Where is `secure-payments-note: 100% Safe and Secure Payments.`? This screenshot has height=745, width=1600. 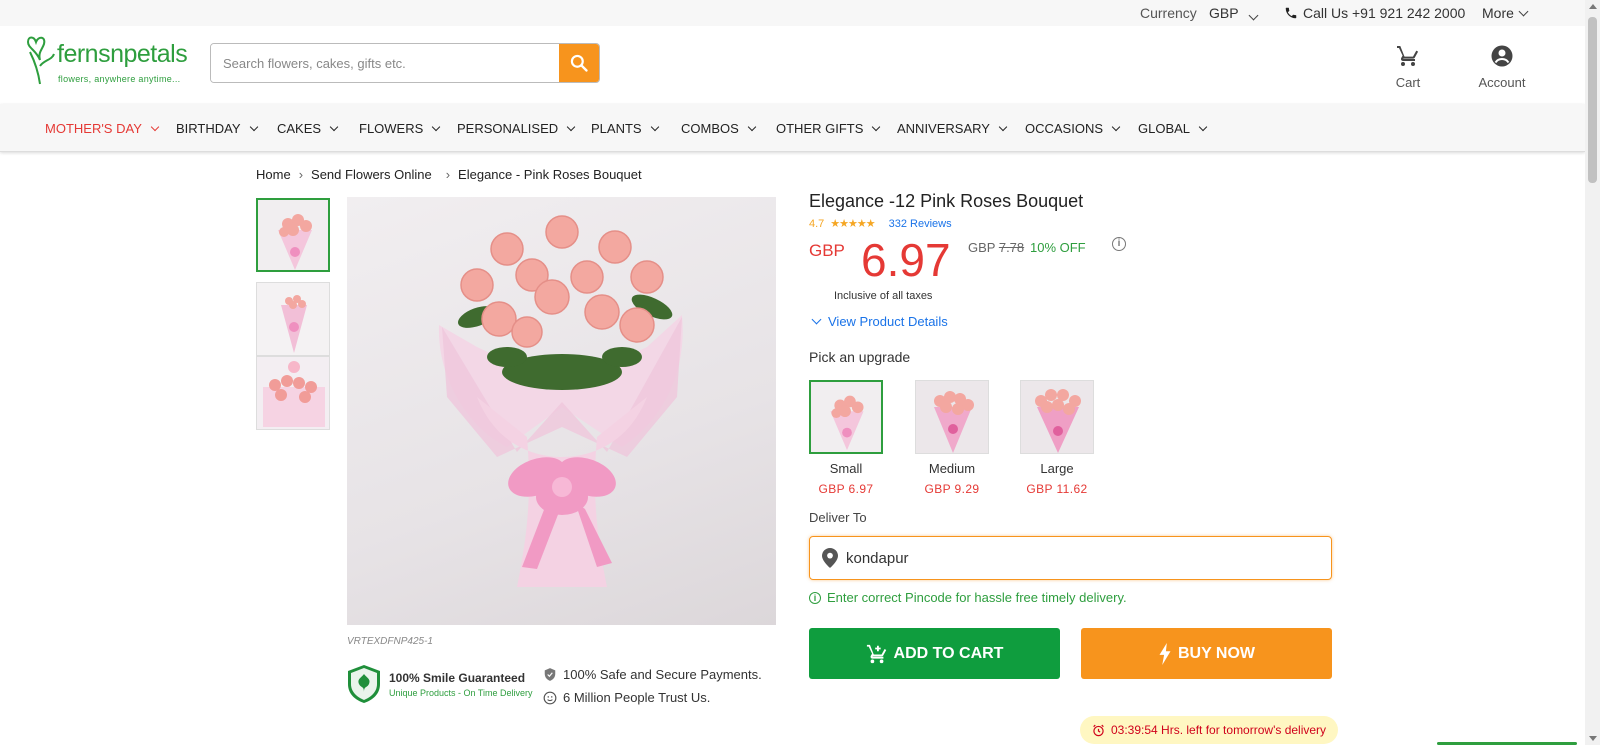
secure-payments-note: 100% Safe and Secure Payments. is located at coordinates (652, 674).